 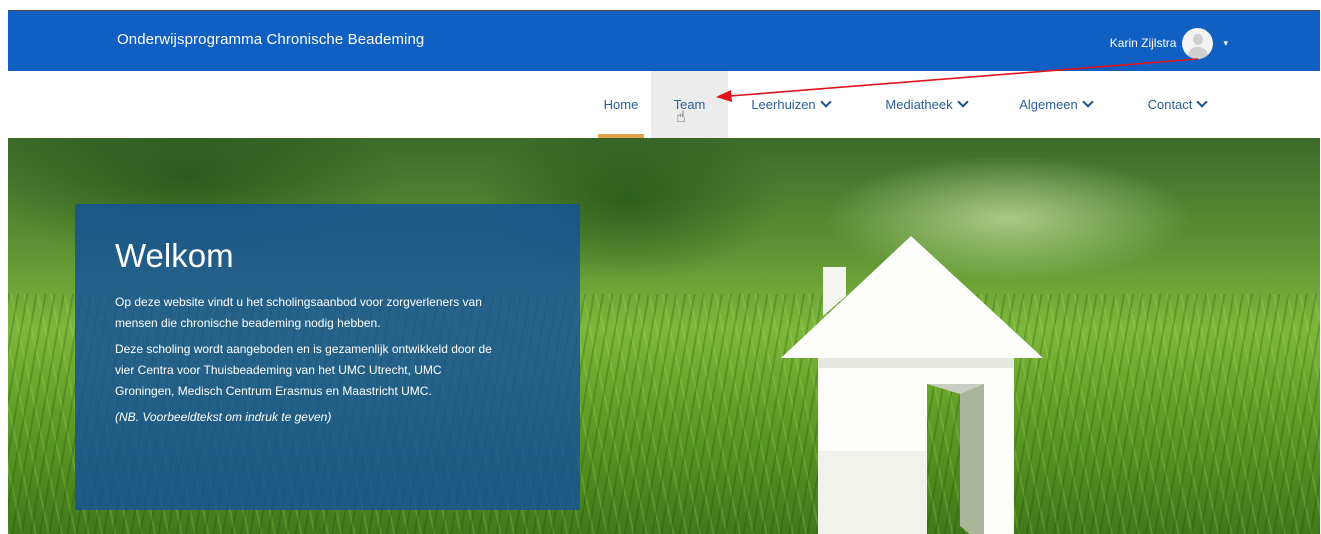 What do you see at coordinates (783, 104) in the screenshot?
I see `nav-item-label: Leerhuizen` at bounding box center [783, 104].